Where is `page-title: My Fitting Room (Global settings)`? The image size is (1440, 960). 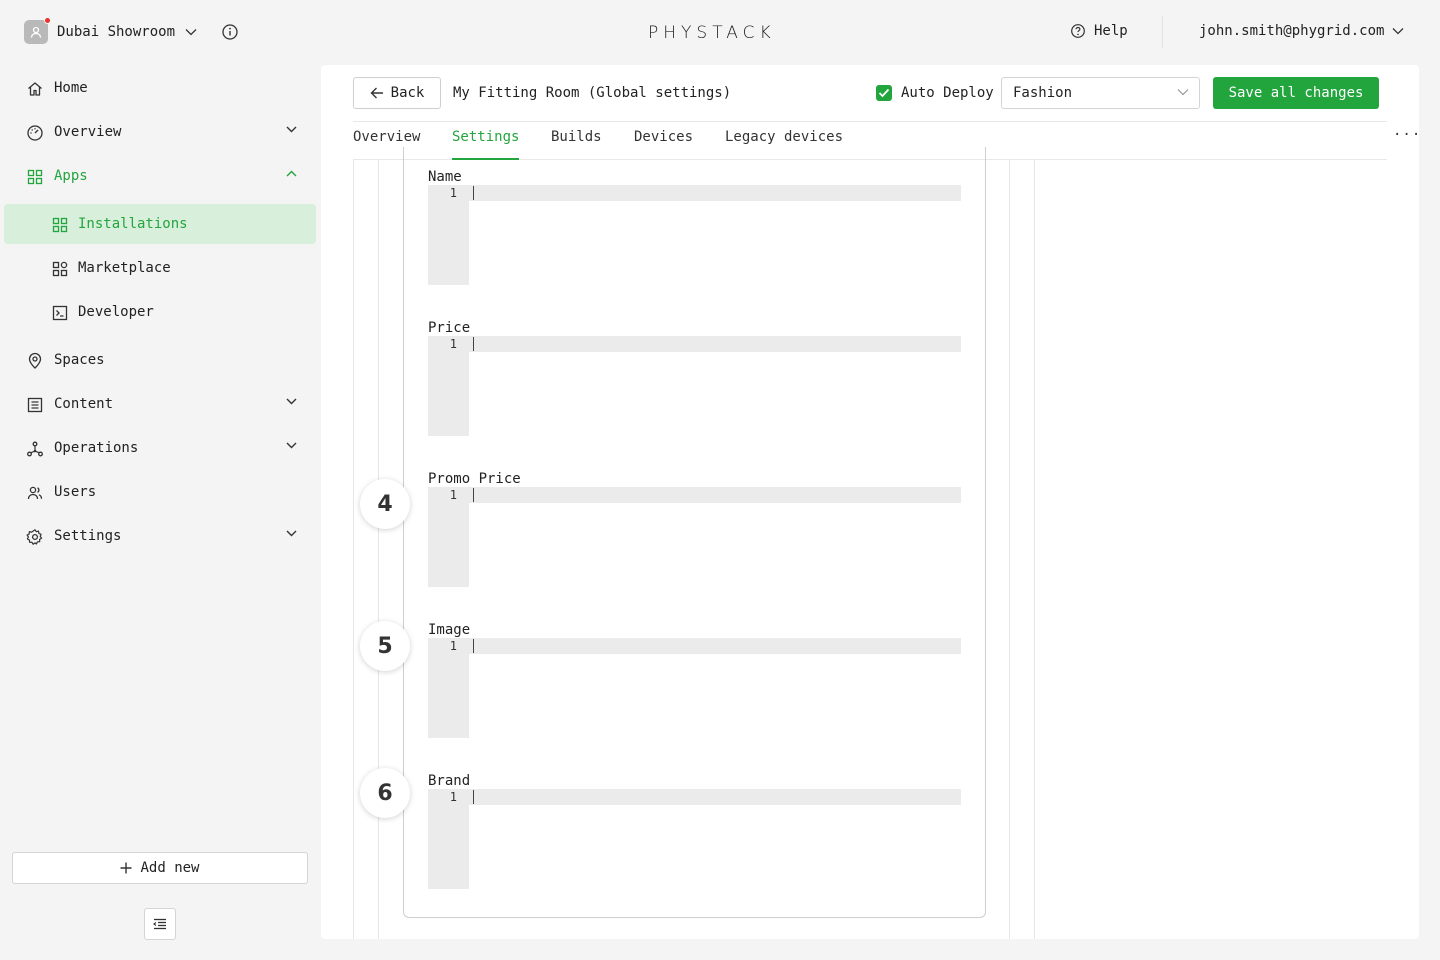 page-title: My Fitting Room (Global settings) is located at coordinates (592, 93).